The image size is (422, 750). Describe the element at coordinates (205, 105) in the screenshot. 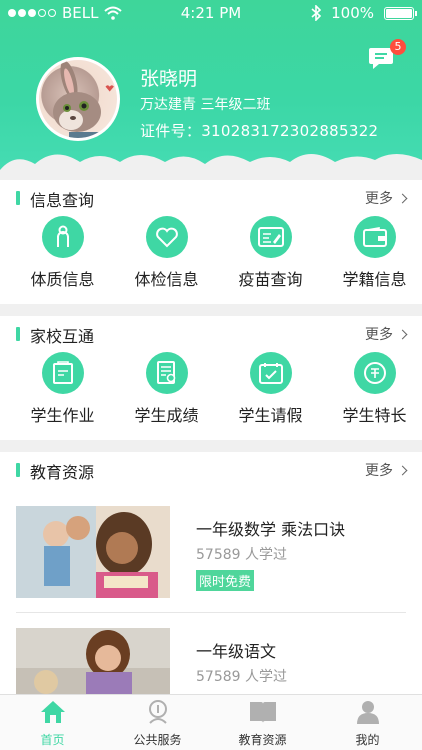

I see `profile-school-class: 万达建青 三年级二班` at that location.